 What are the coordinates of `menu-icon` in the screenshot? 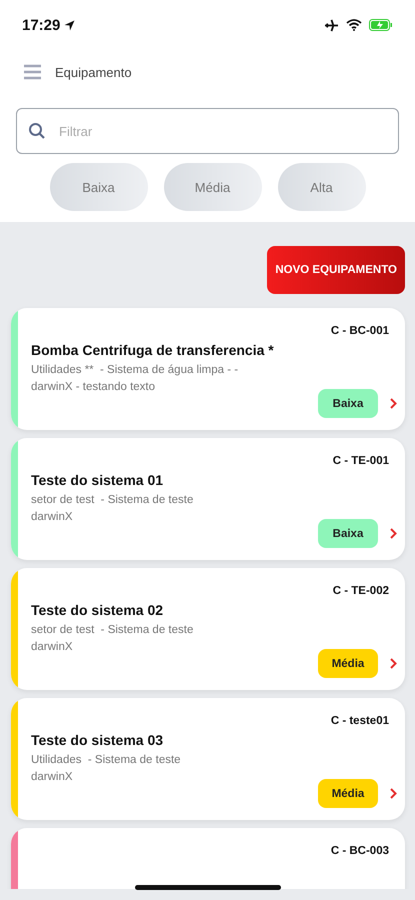 It's located at (32, 72).